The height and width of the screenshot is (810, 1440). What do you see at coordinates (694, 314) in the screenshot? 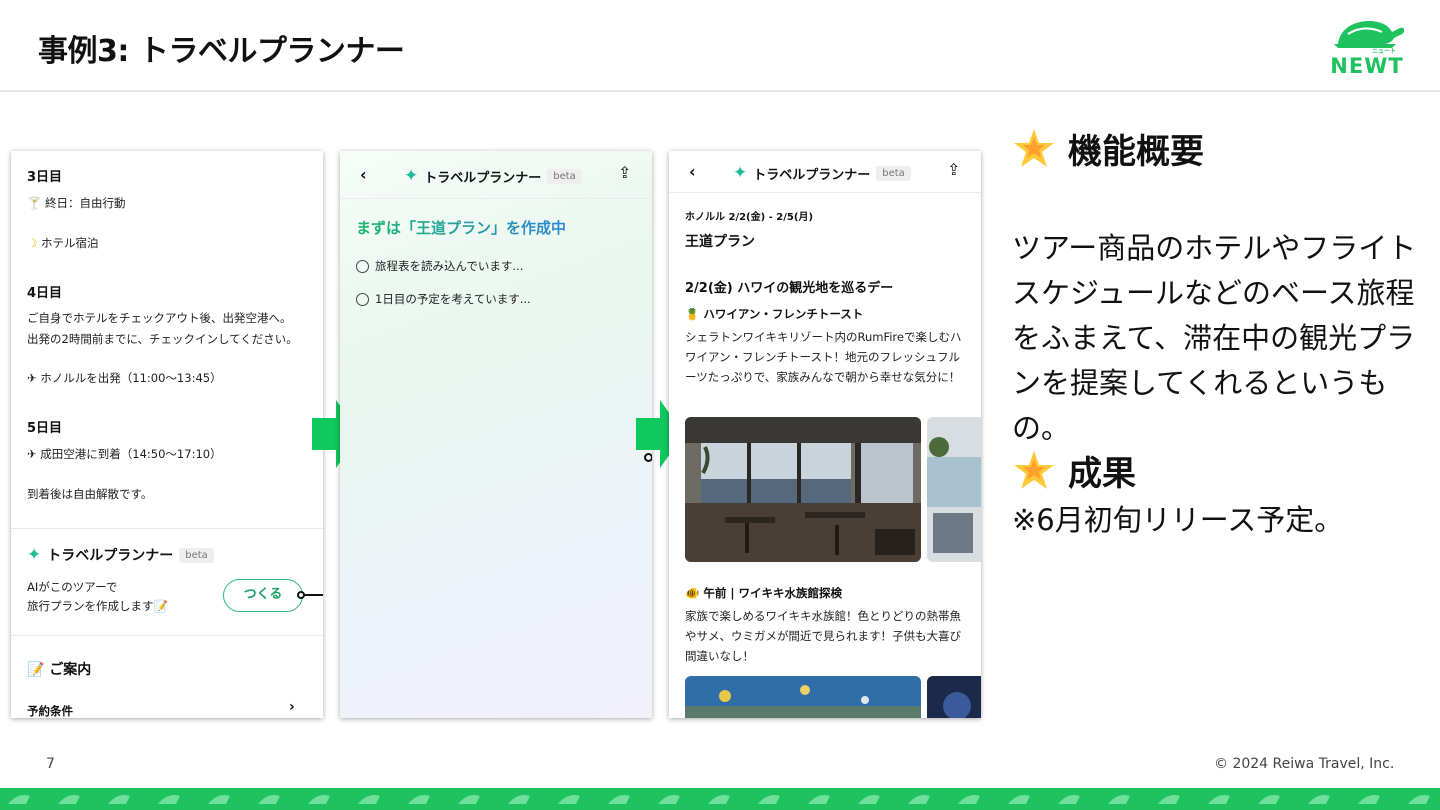
I see `pineapple-icon: 🍍` at bounding box center [694, 314].